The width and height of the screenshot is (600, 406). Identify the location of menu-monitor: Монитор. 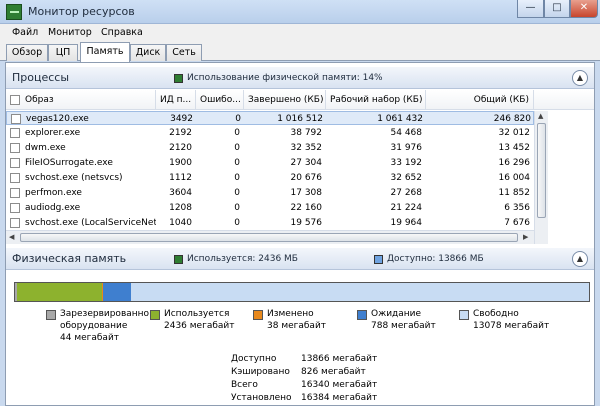
(70, 32).